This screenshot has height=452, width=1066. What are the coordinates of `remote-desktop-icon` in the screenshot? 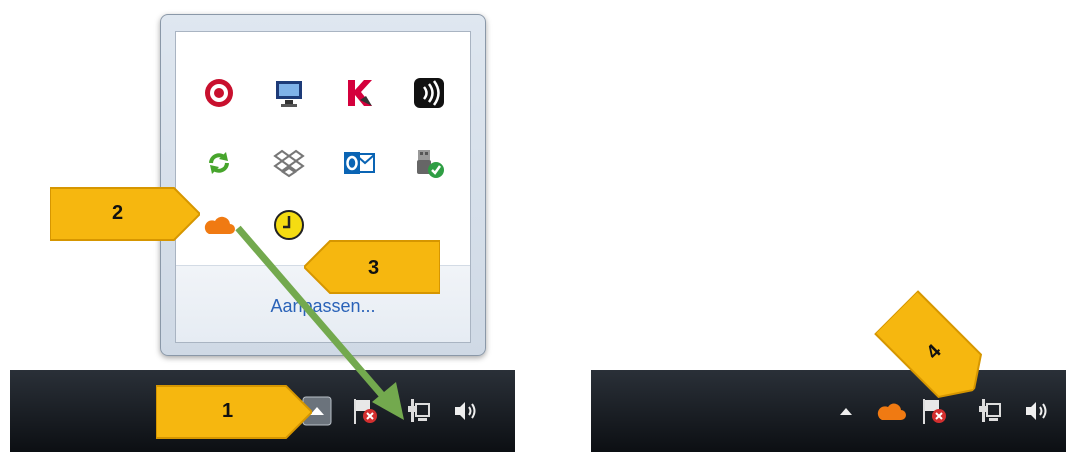 It's located at (289, 93).